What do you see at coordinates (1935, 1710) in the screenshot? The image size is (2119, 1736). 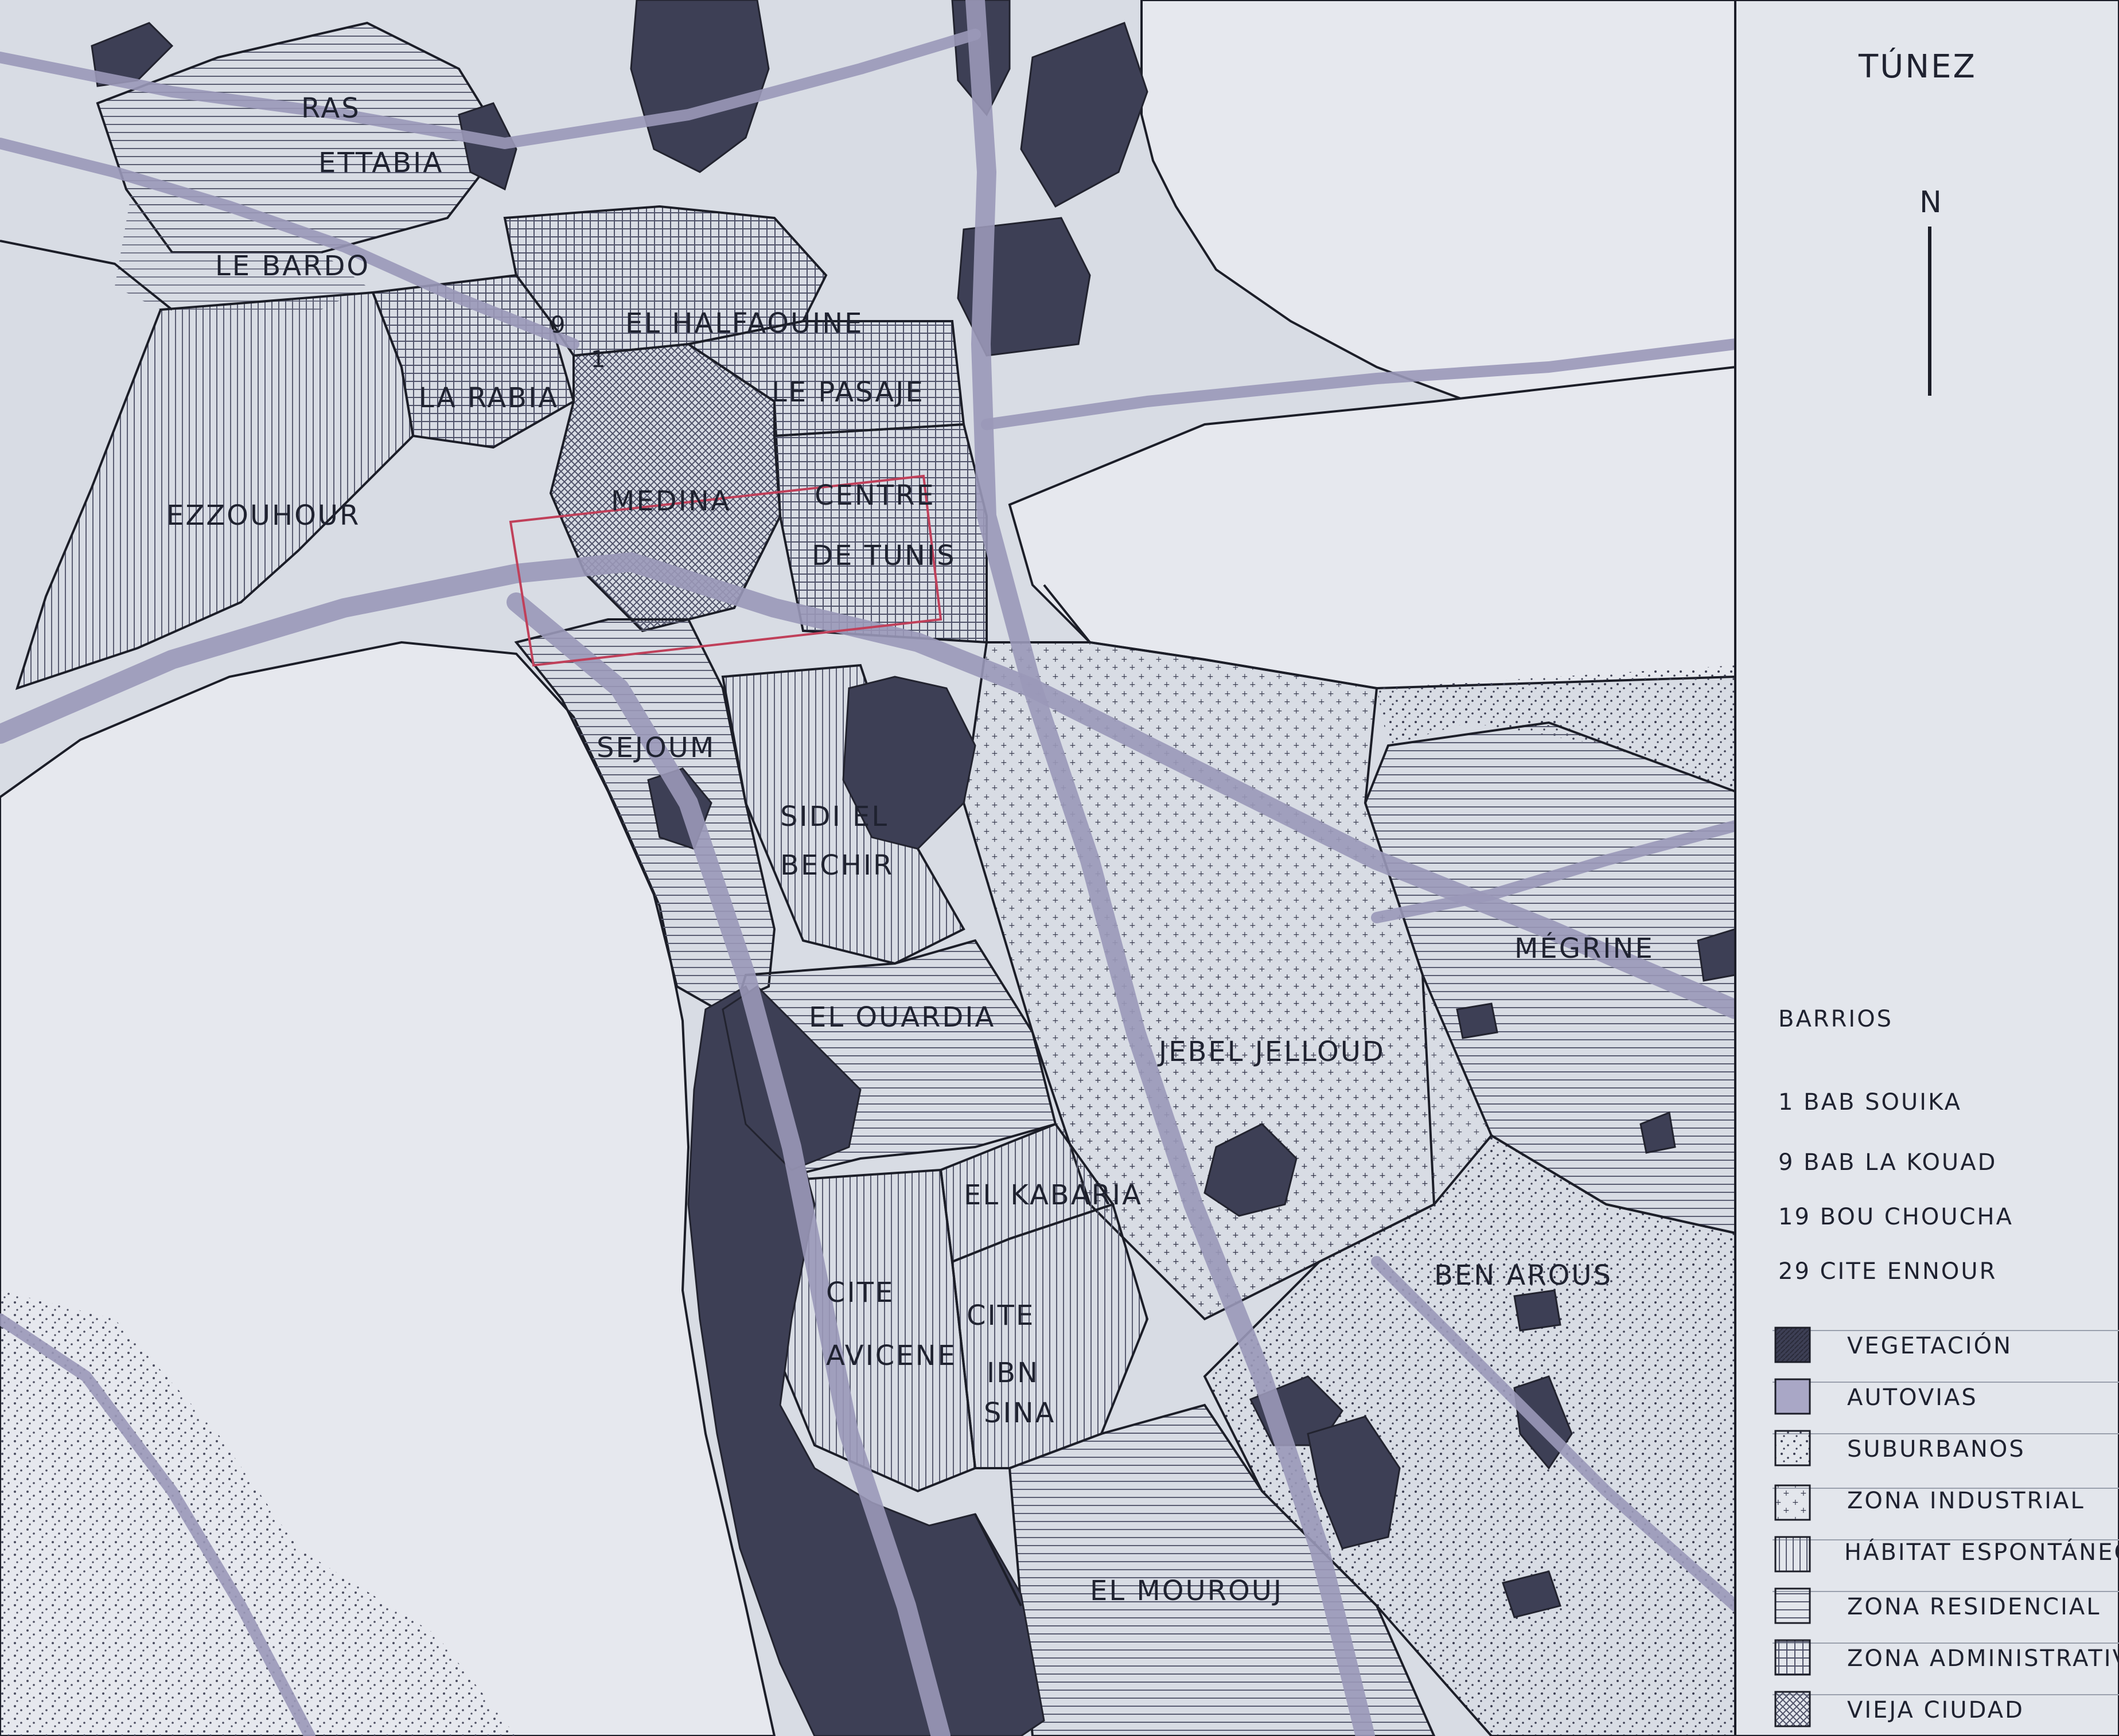 I see `legend-label: VIEJA CIUDAD` at bounding box center [1935, 1710].